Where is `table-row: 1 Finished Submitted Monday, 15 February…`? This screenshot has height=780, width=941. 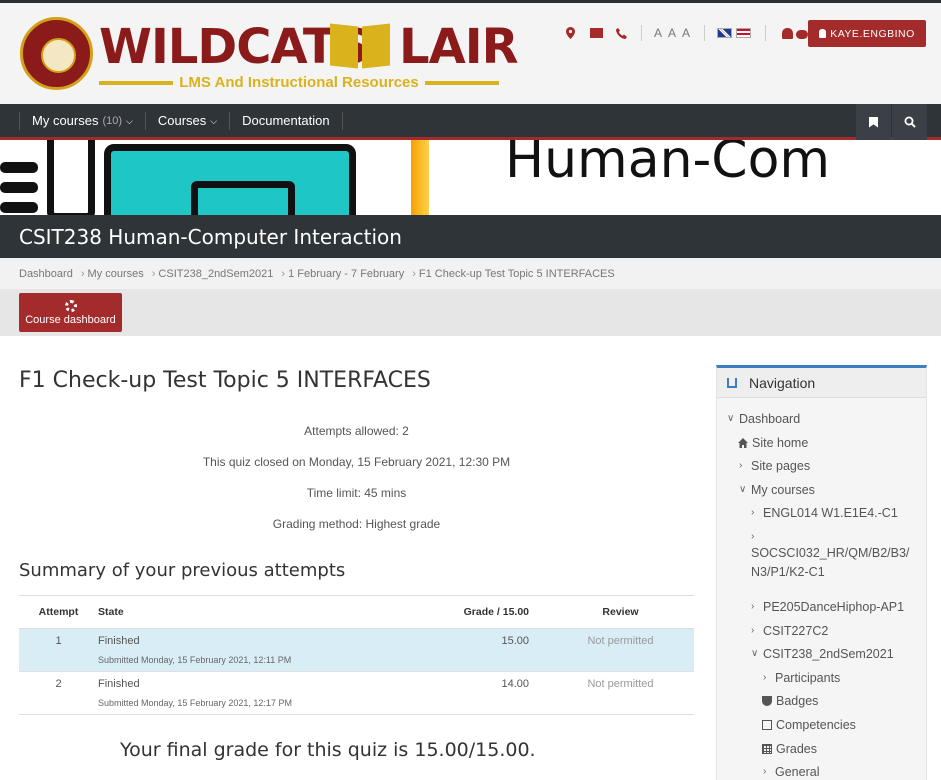 table-row: 1 Finished Submitted Monday, 15 February… is located at coordinates (356, 650).